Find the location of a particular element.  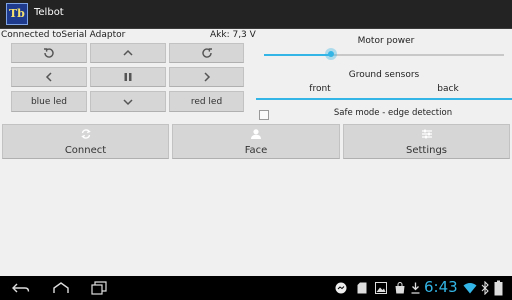

app-title: Telbot is located at coordinates (49, 12).